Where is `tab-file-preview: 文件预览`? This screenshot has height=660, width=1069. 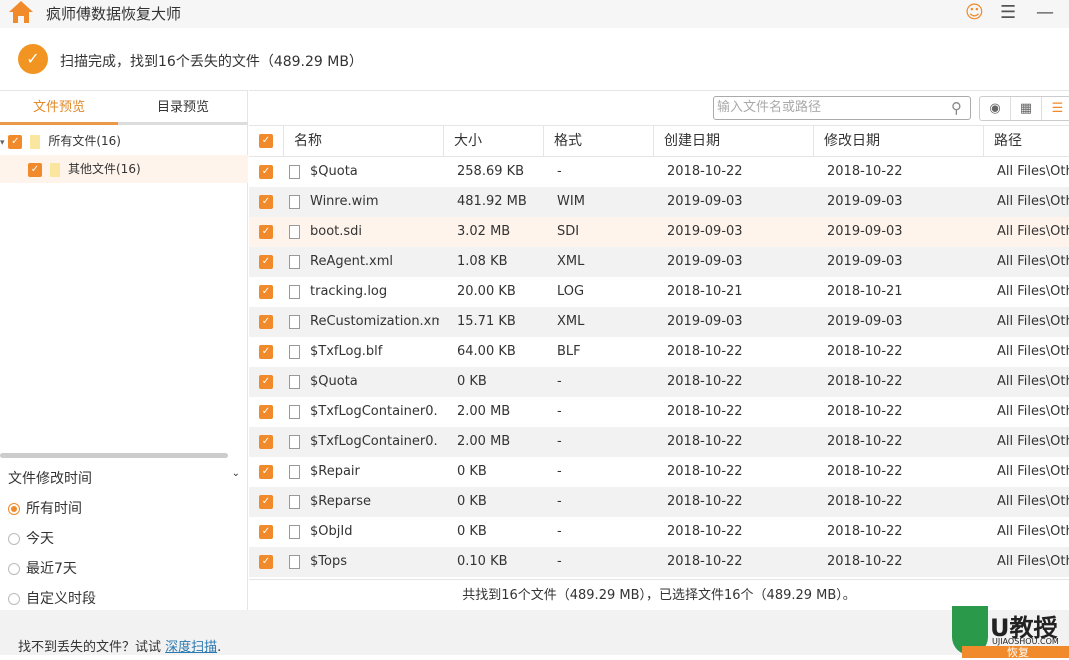
tab-file-preview: 文件预览 is located at coordinates (59, 108).